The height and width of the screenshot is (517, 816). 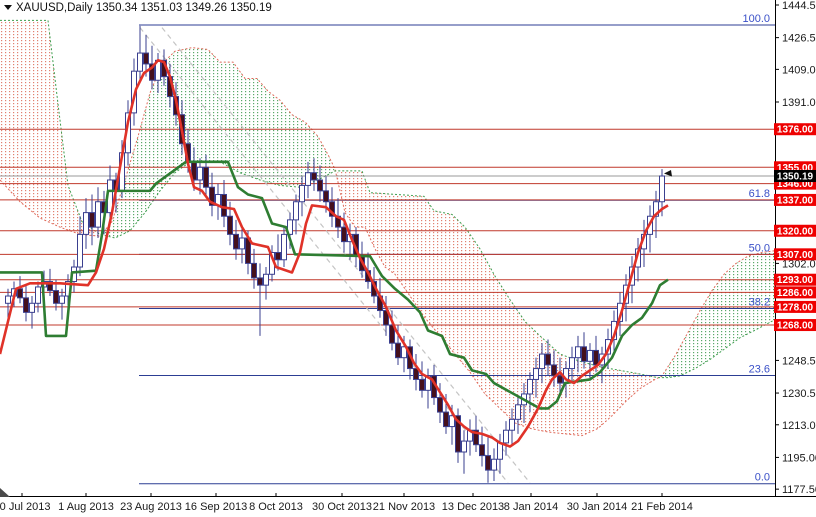 What do you see at coordinates (717, 314) in the screenshot?
I see `cloud-bullish-region` at bounding box center [717, 314].